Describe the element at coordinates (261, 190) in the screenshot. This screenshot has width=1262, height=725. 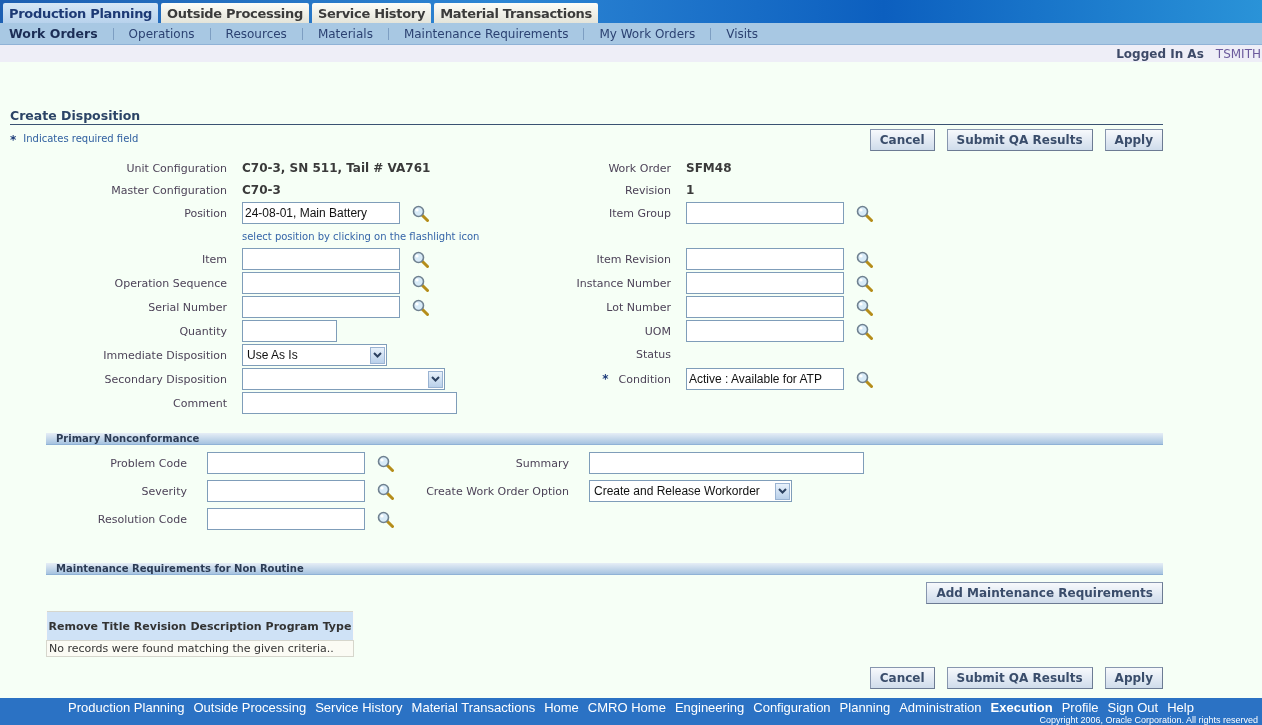
I see `field-value: C70-3` at that location.